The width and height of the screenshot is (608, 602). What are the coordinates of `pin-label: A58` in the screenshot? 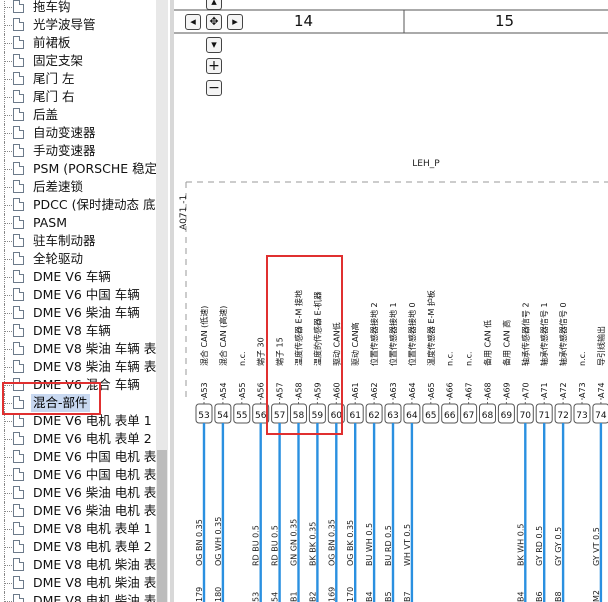 It's located at (299, 390).